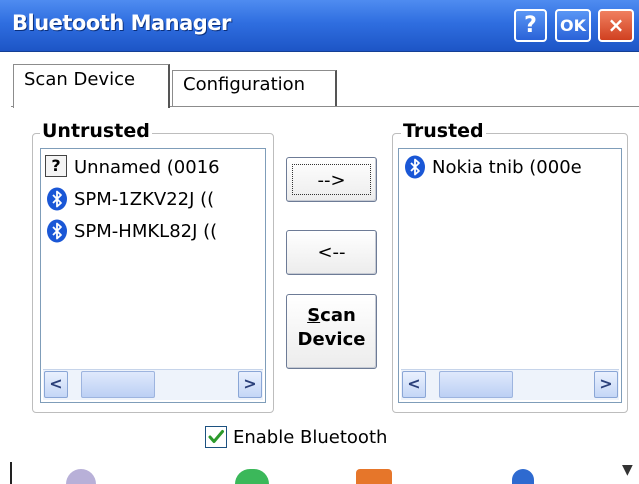 This screenshot has width=639, height=484. What do you see at coordinates (147, 167) in the screenshot?
I see `list-item-label: Unnamed (0016` at bounding box center [147, 167].